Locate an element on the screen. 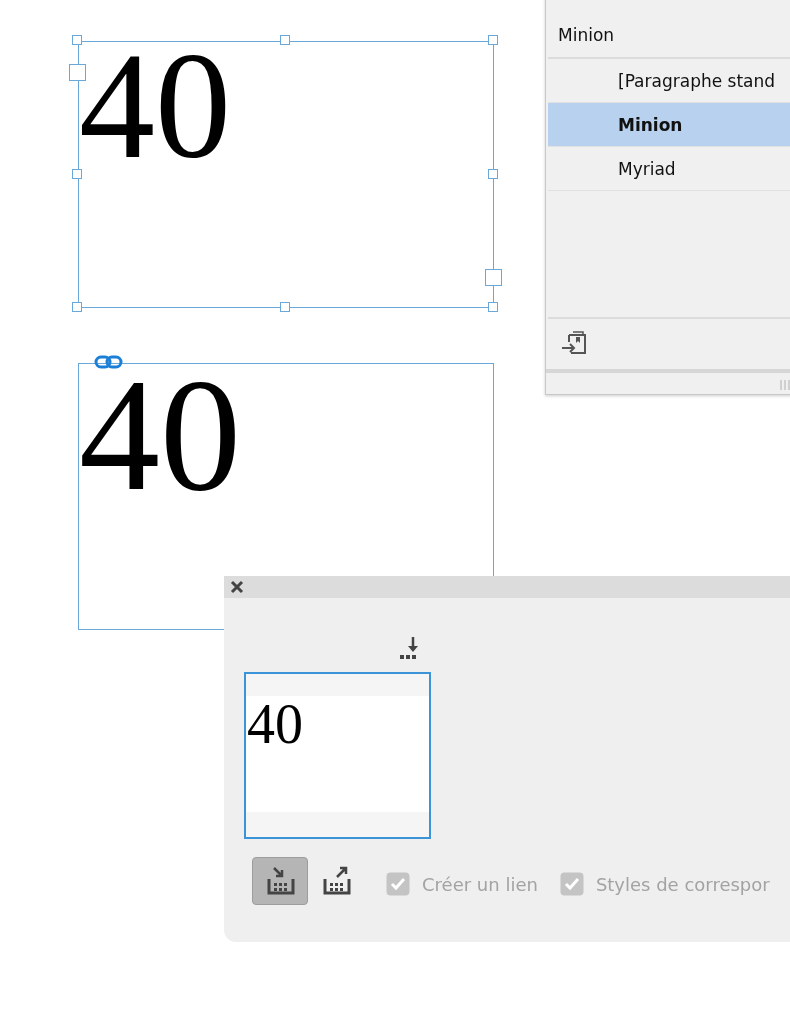 This screenshot has height=1018, width=790. checkbox-label: Créer un lien is located at coordinates (480, 884).